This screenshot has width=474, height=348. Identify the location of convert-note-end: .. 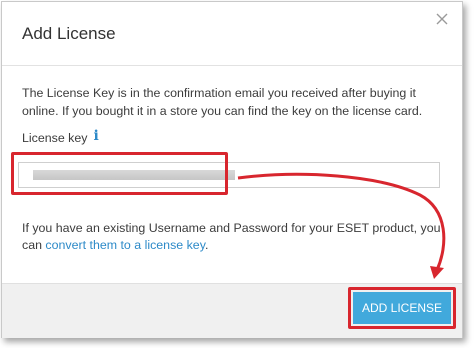
(206, 245).